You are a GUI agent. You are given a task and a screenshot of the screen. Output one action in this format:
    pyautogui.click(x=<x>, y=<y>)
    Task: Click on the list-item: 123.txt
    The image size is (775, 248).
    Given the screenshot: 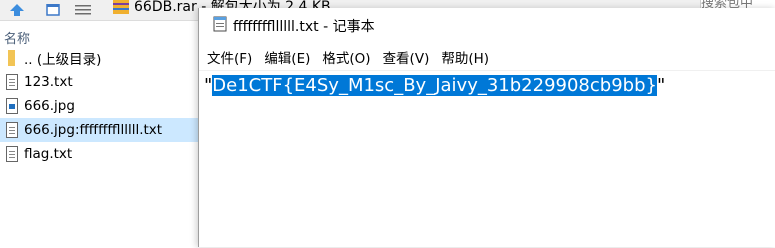 What is the action you would take?
    pyautogui.click(x=99, y=82)
    